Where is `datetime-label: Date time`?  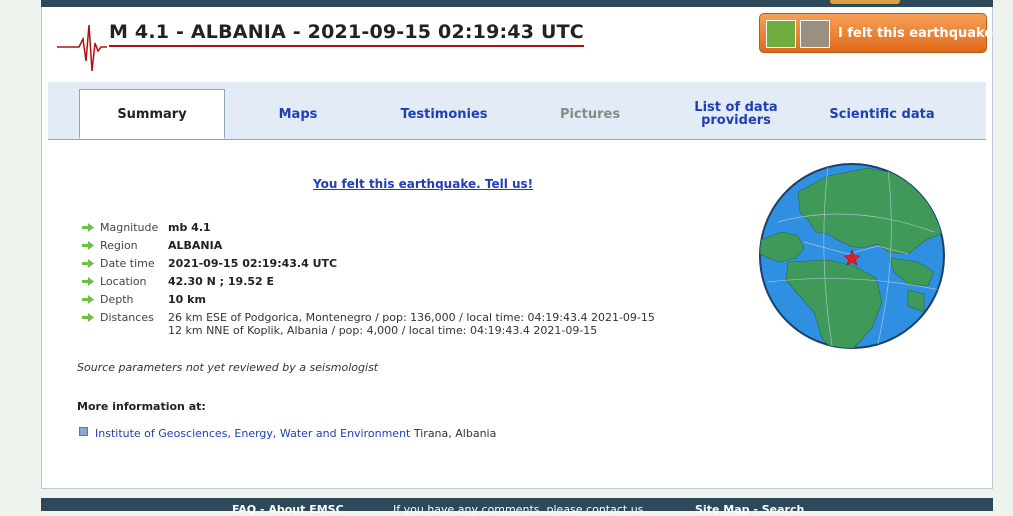
datetime-label: Date time is located at coordinates (127, 263).